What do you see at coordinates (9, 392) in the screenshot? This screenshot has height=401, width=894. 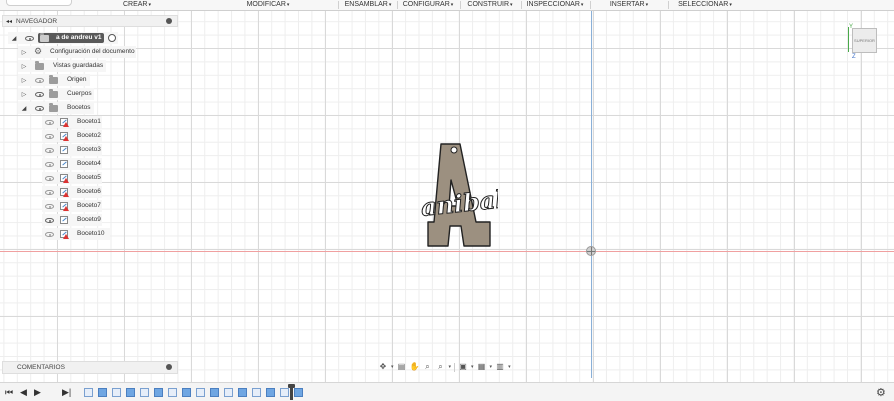 I see `timeline-first-button: ⏮` at bounding box center [9, 392].